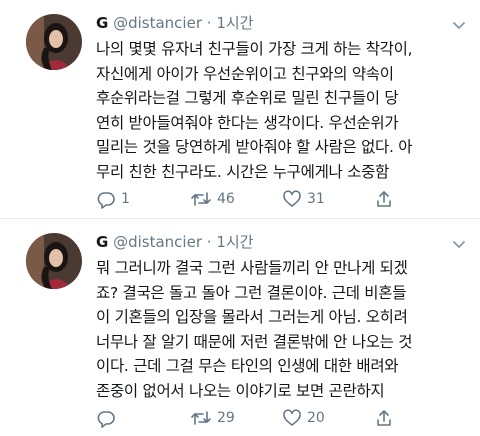  I want to click on like-count: 31, so click(316, 199).